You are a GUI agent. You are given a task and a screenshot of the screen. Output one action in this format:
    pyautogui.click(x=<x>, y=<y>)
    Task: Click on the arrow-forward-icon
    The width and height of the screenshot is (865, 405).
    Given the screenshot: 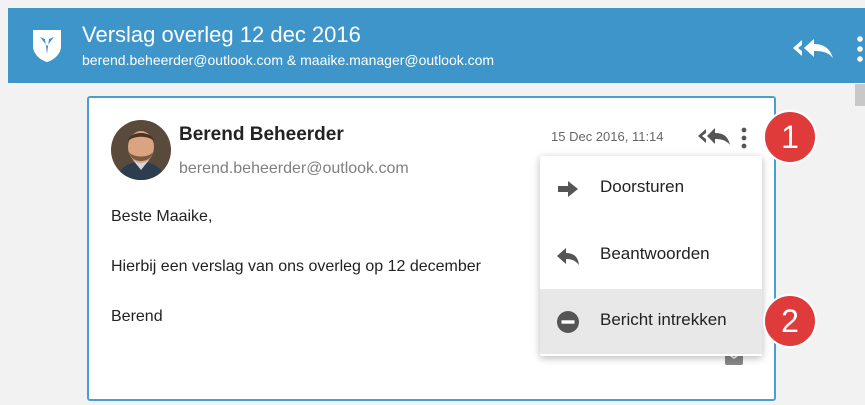 What is the action you would take?
    pyautogui.click(x=568, y=189)
    